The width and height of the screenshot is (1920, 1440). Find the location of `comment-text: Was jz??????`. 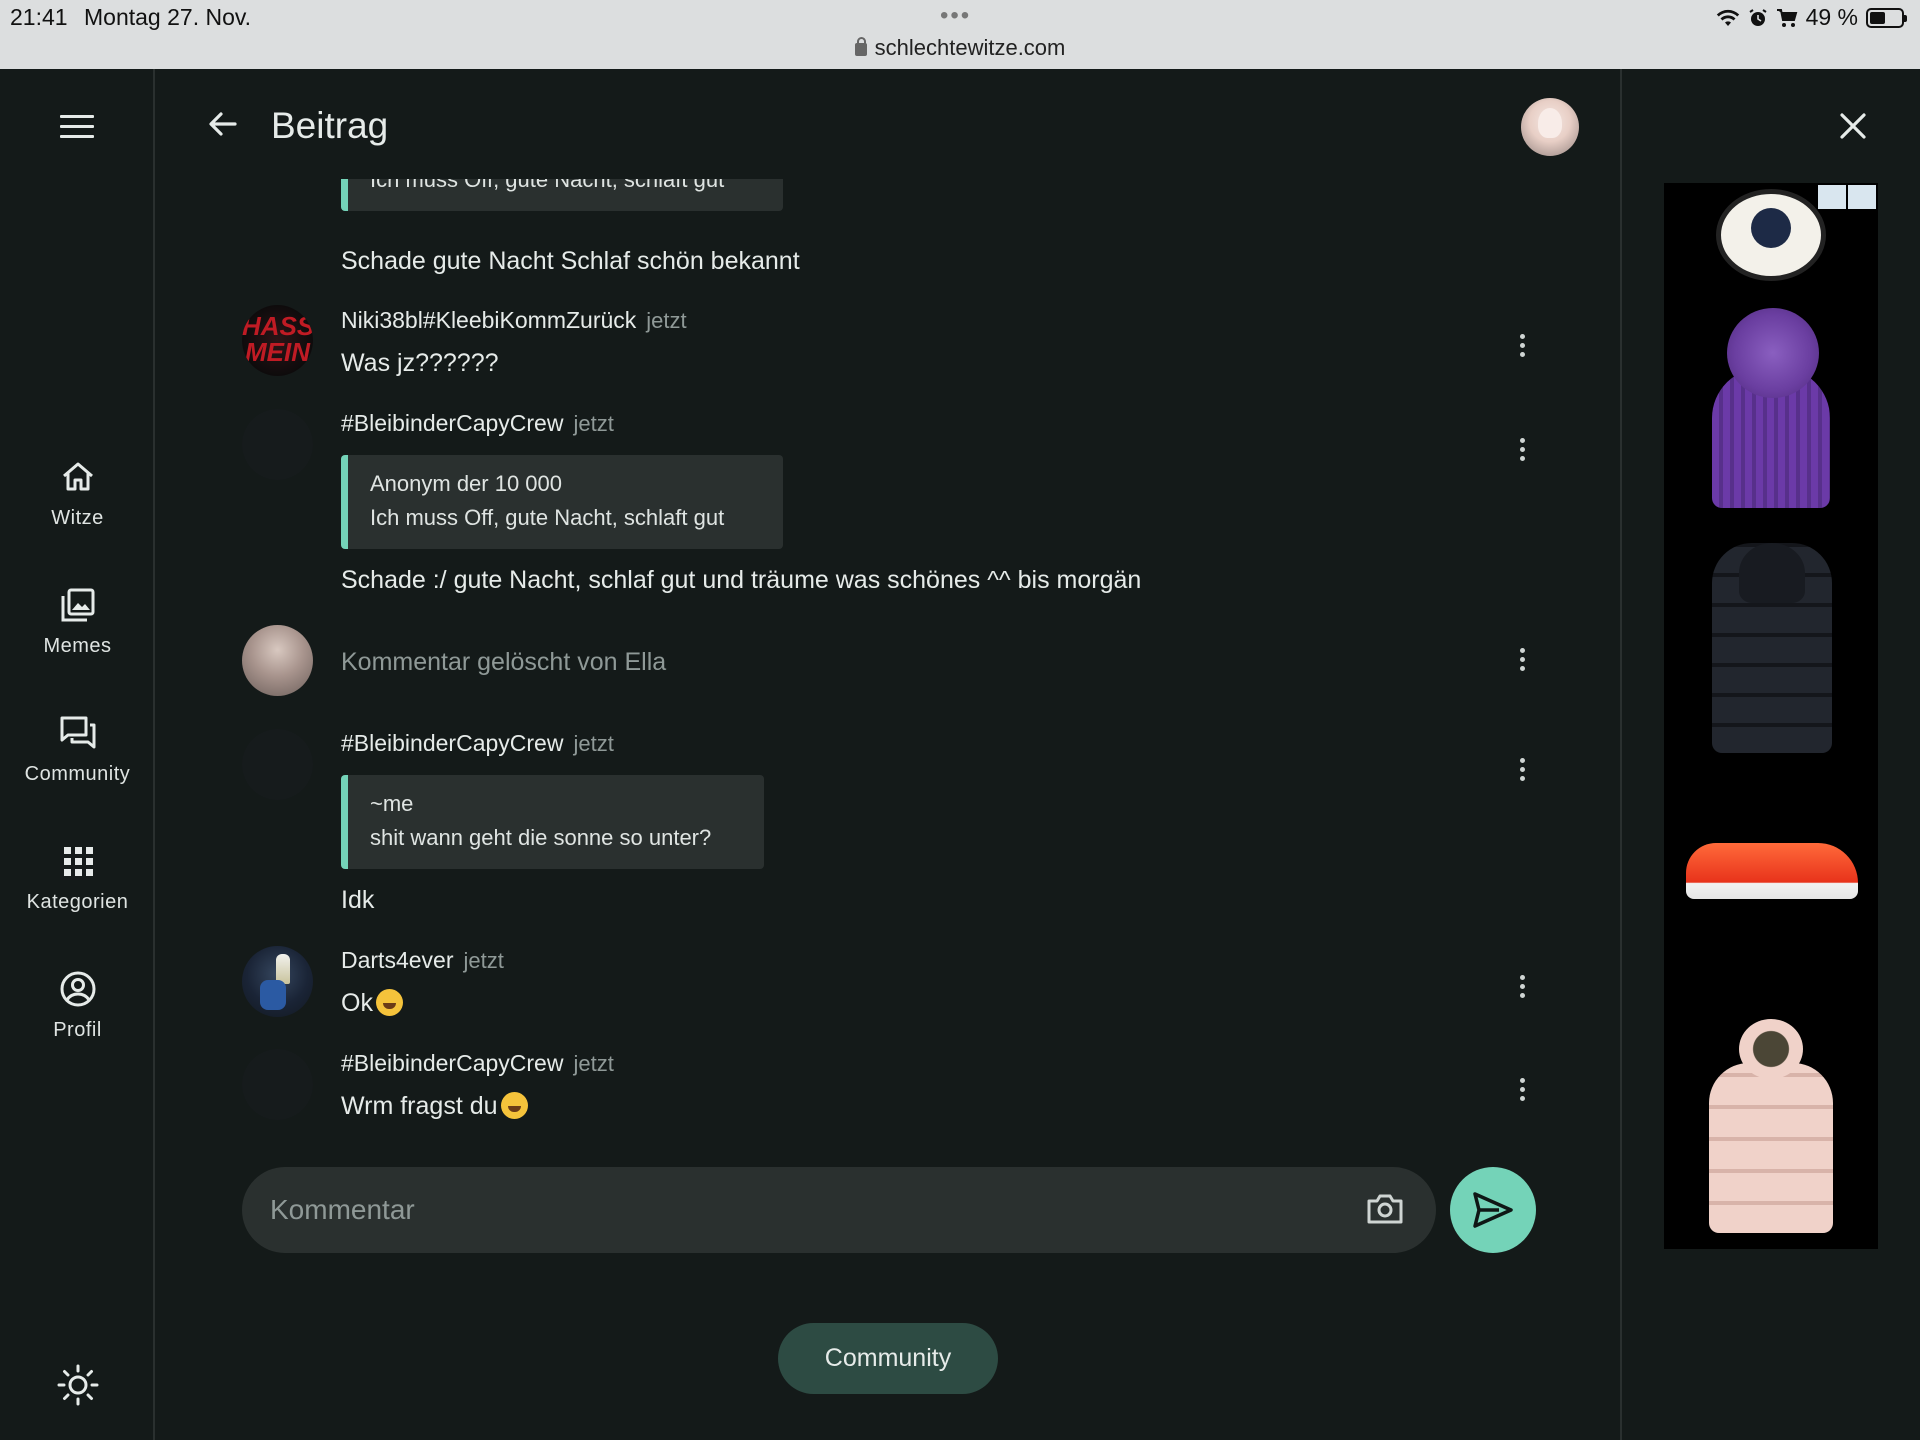

comment-text: Was jz?????? is located at coordinates (420, 363).